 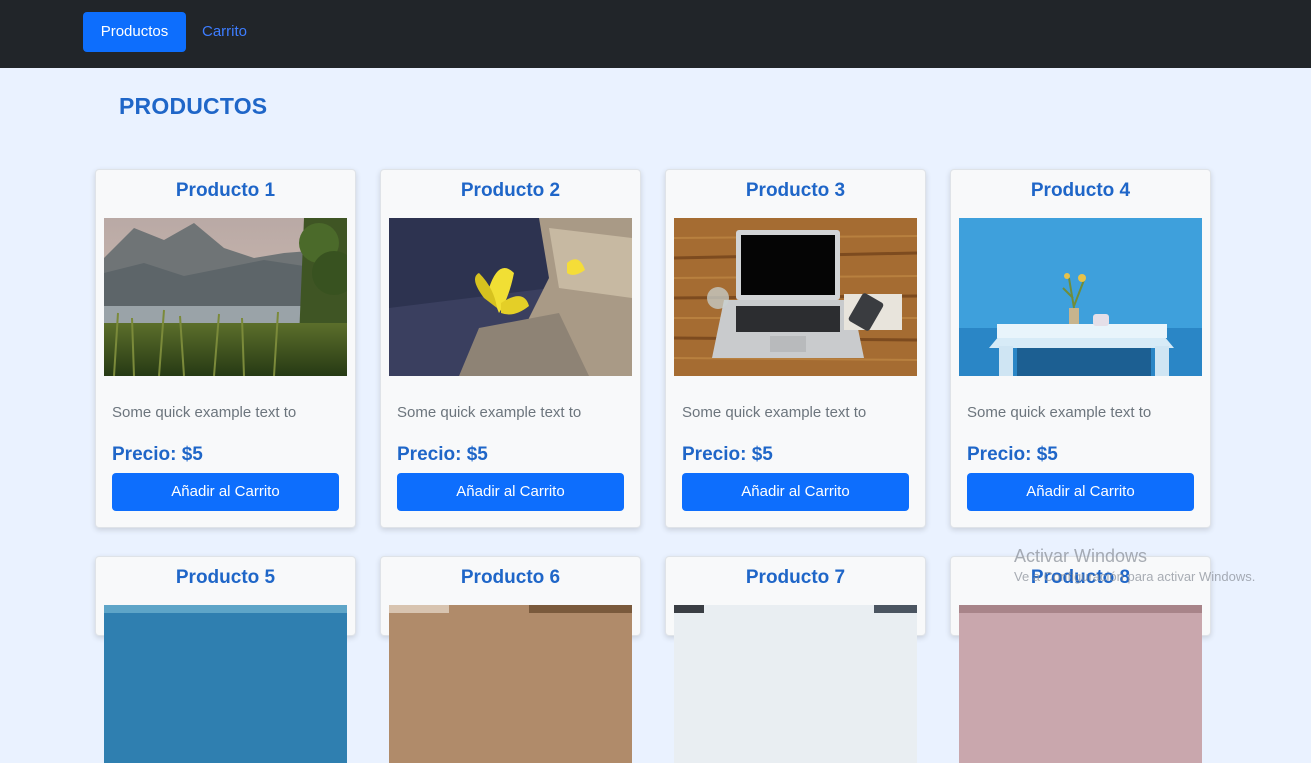 I want to click on product-card: Producto 7, so click(x=795, y=659).